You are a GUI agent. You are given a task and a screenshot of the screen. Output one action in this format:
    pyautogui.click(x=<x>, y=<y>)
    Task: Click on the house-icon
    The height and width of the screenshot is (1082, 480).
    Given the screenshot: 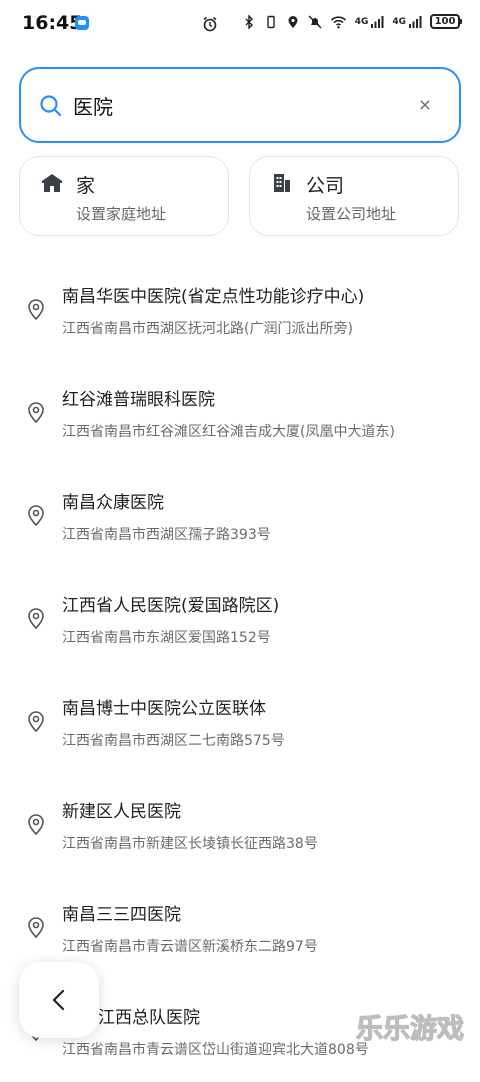 What is the action you would take?
    pyautogui.click(x=52, y=183)
    